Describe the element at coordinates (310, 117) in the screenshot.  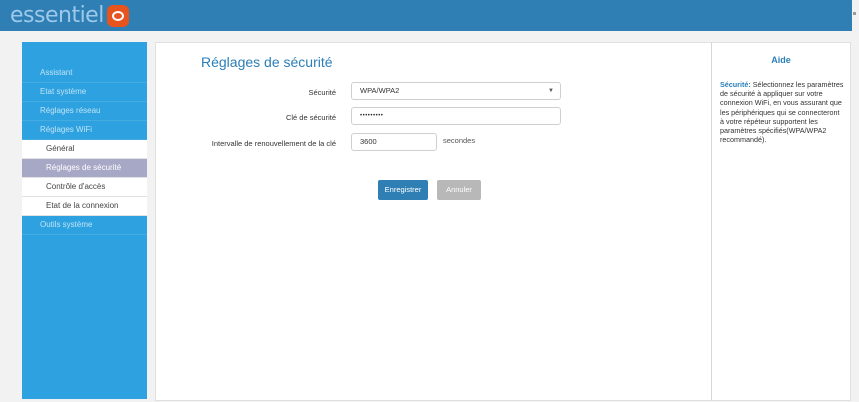
I see `security-key-label: Clé de sécurité` at that location.